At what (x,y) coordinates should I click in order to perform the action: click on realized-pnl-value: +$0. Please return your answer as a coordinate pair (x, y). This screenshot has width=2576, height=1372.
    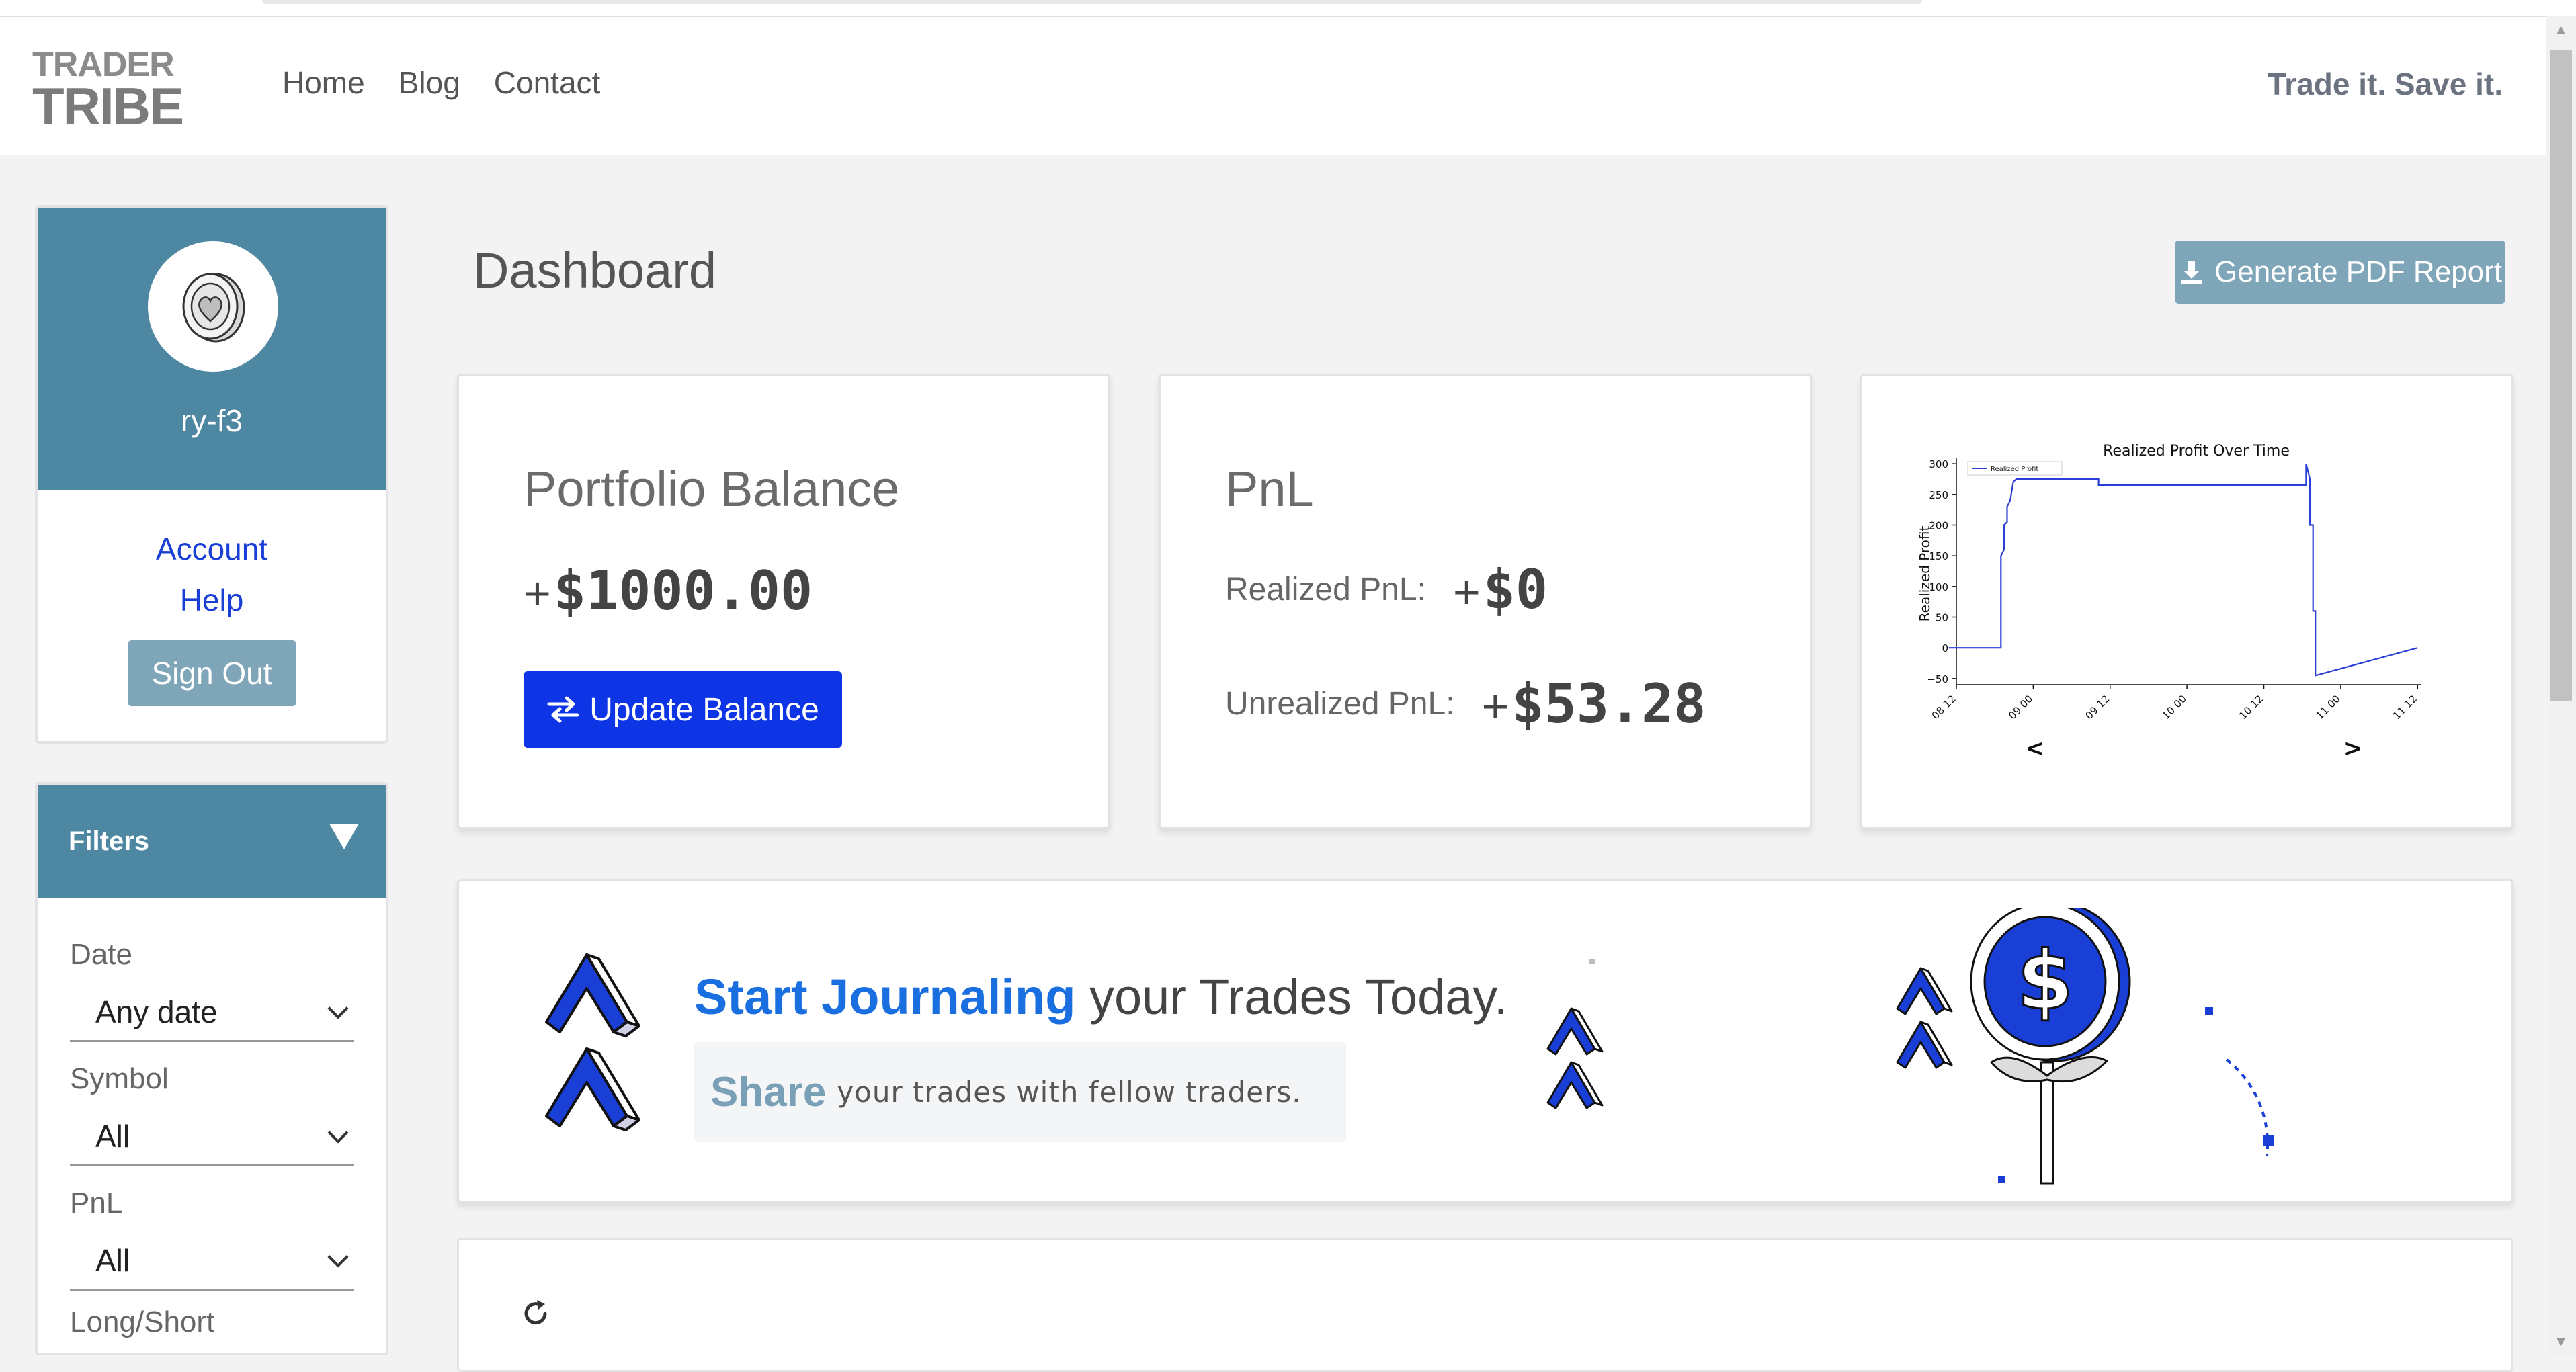
    Looking at the image, I should click on (1501, 589).